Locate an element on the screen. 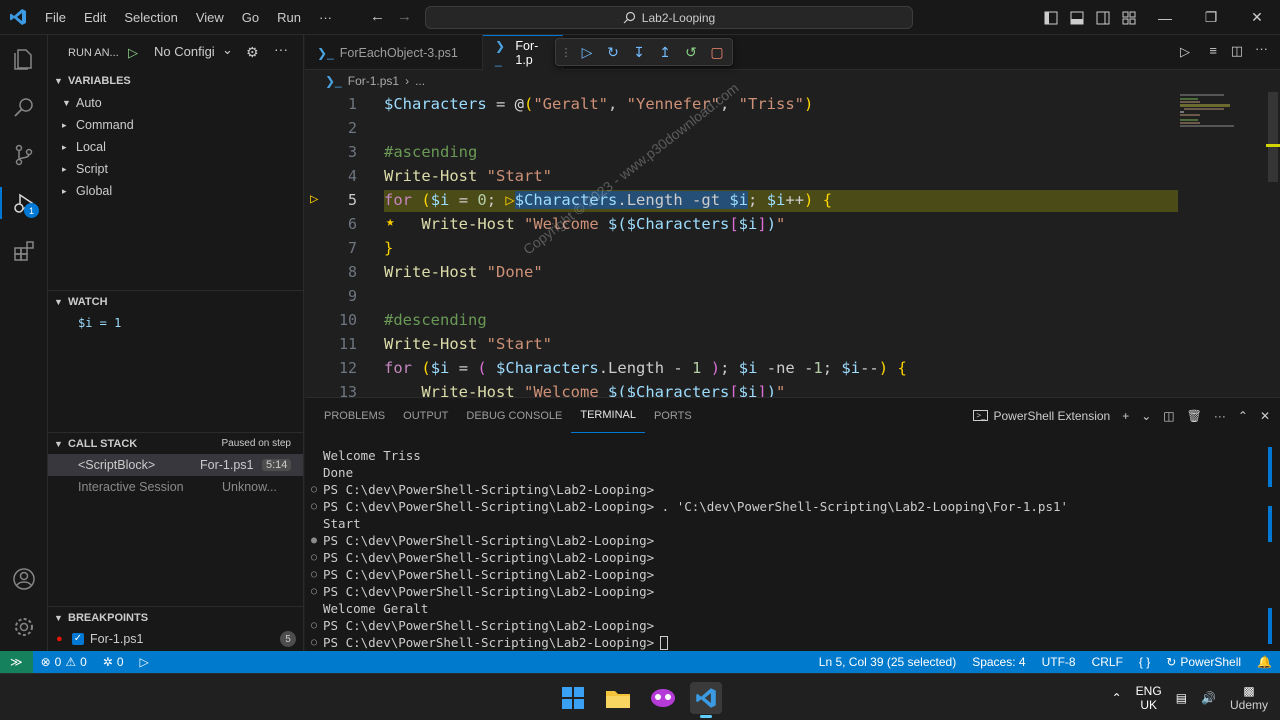 Image resolution: width=1280 pixels, height=720 pixels. battery-icon: ▩ is located at coordinates (1248, 691).